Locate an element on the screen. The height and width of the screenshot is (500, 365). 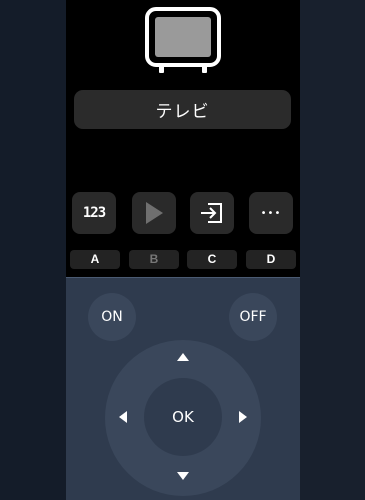
arrow-down-icon is located at coordinates (183, 476).